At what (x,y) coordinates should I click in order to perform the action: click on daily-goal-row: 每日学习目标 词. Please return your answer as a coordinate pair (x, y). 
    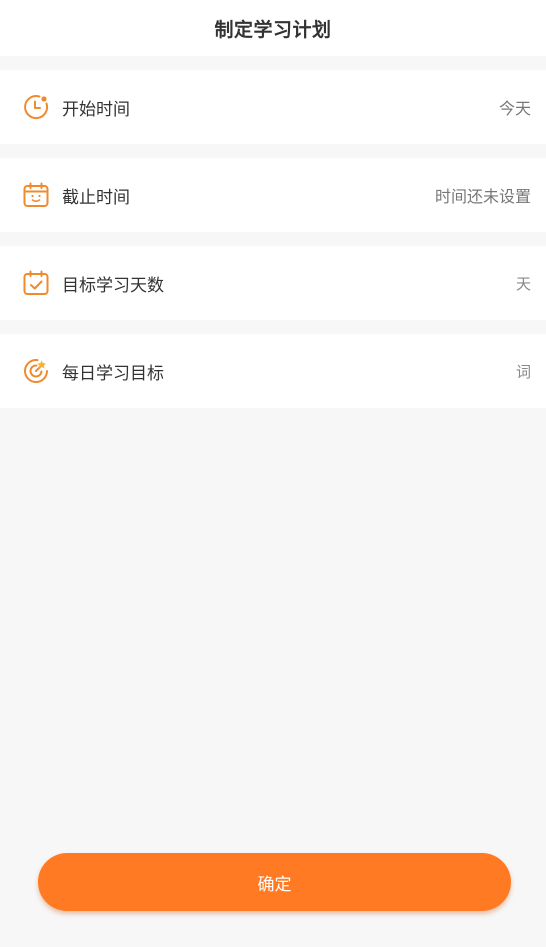
    Looking at the image, I should click on (273, 371).